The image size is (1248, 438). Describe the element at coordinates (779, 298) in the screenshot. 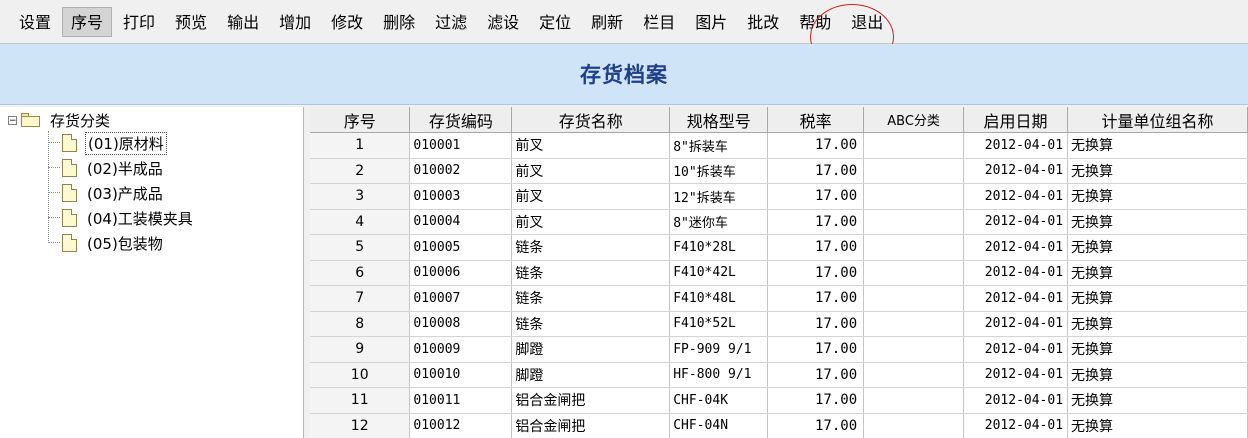

I see `table-row: 7 010007 链条 F410*48L 17.00 2012-04-01 无换算` at that location.